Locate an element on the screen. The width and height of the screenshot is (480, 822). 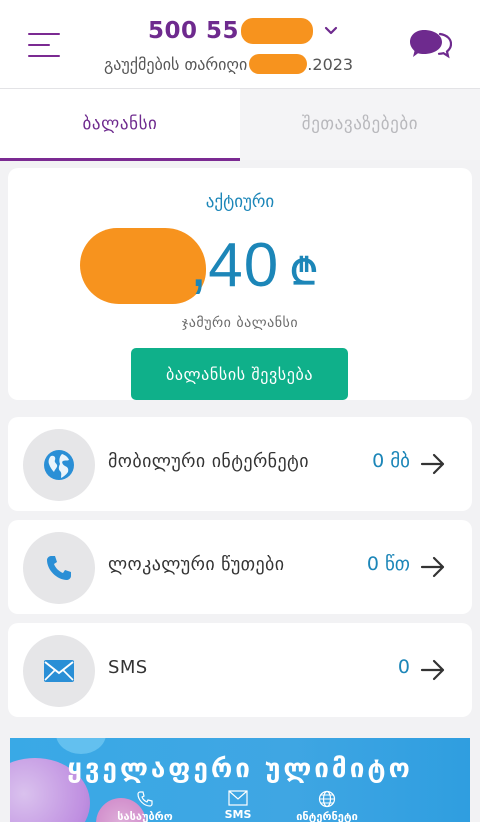
status-badge: აქტიური is located at coordinates (240, 202).